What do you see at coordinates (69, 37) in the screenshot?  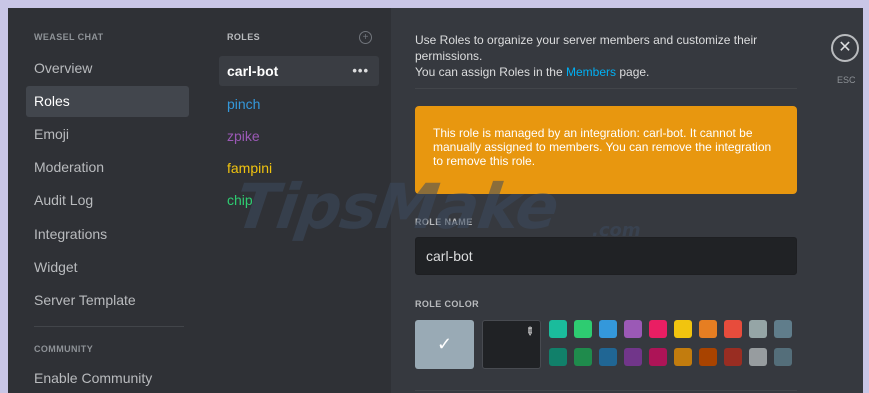 I see `server-name-header: WEASEL CHAT` at bounding box center [69, 37].